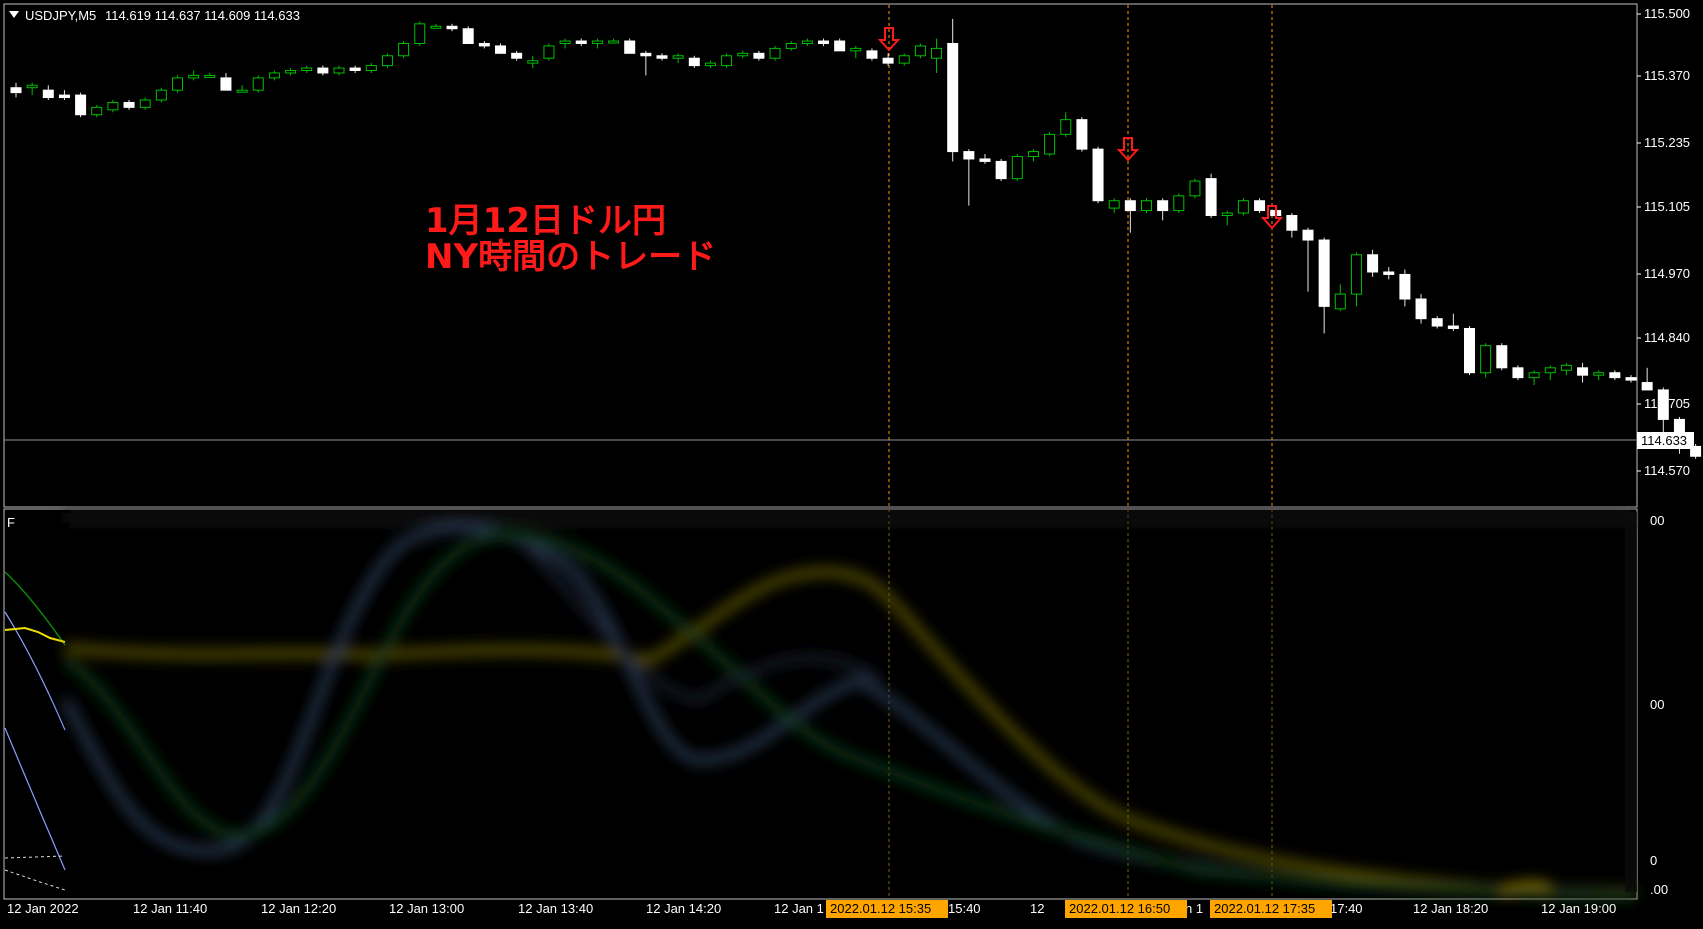 The width and height of the screenshot is (1703, 929). I want to click on price-tick: 114.840, so click(1667, 337).